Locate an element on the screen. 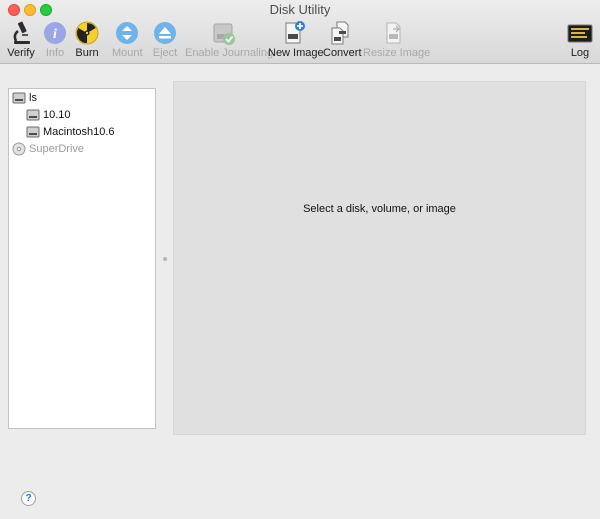  help-button: ? is located at coordinates (28, 498).